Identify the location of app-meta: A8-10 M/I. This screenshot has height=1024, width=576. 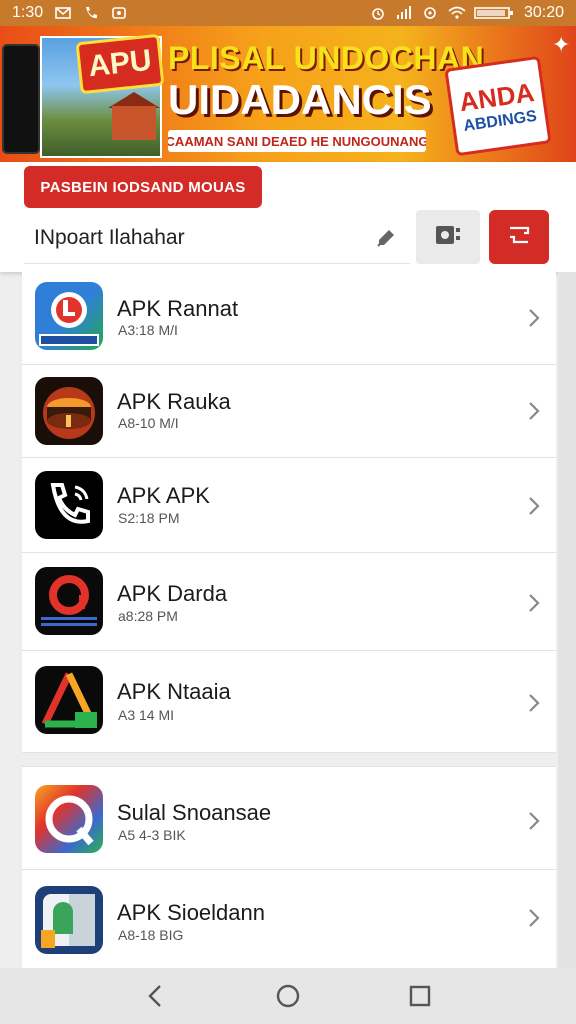
(148, 423).